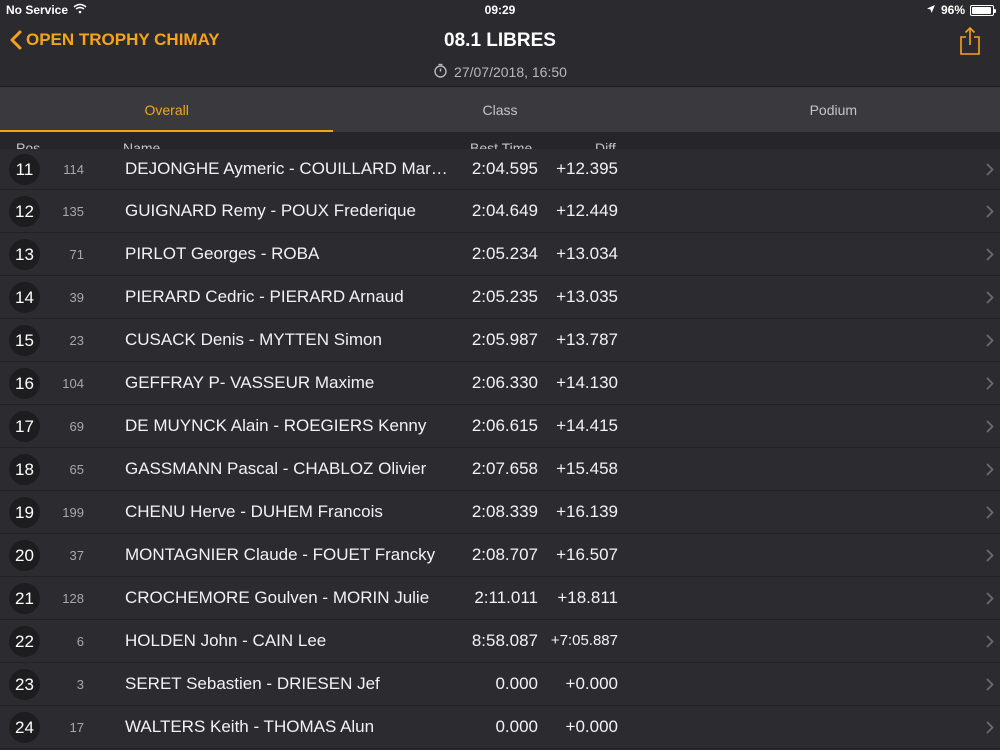 The image size is (1000, 750). What do you see at coordinates (24, 555) in the screenshot?
I see `position-badge: 20` at bounding box center [24, 555].